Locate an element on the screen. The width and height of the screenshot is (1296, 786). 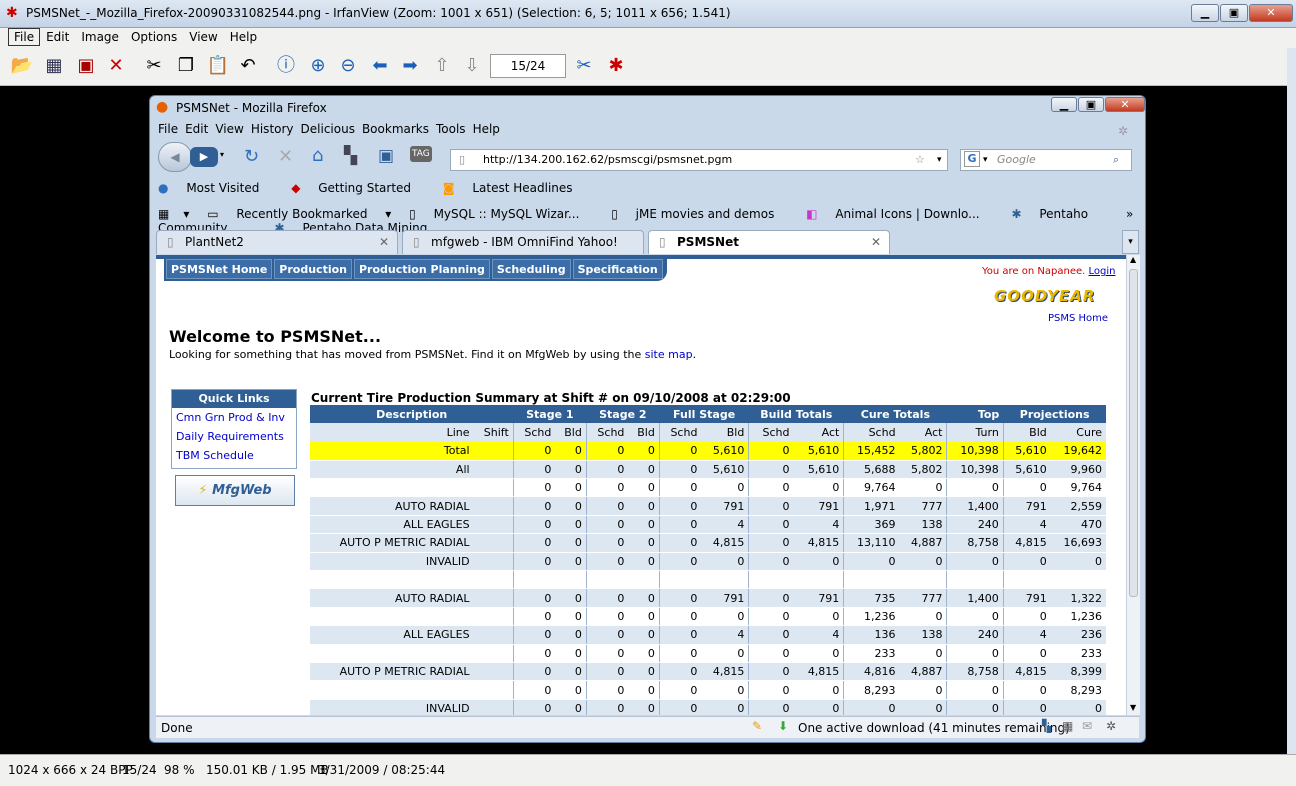
previous-icon: ⬅ is located at coordinates (380, 66).